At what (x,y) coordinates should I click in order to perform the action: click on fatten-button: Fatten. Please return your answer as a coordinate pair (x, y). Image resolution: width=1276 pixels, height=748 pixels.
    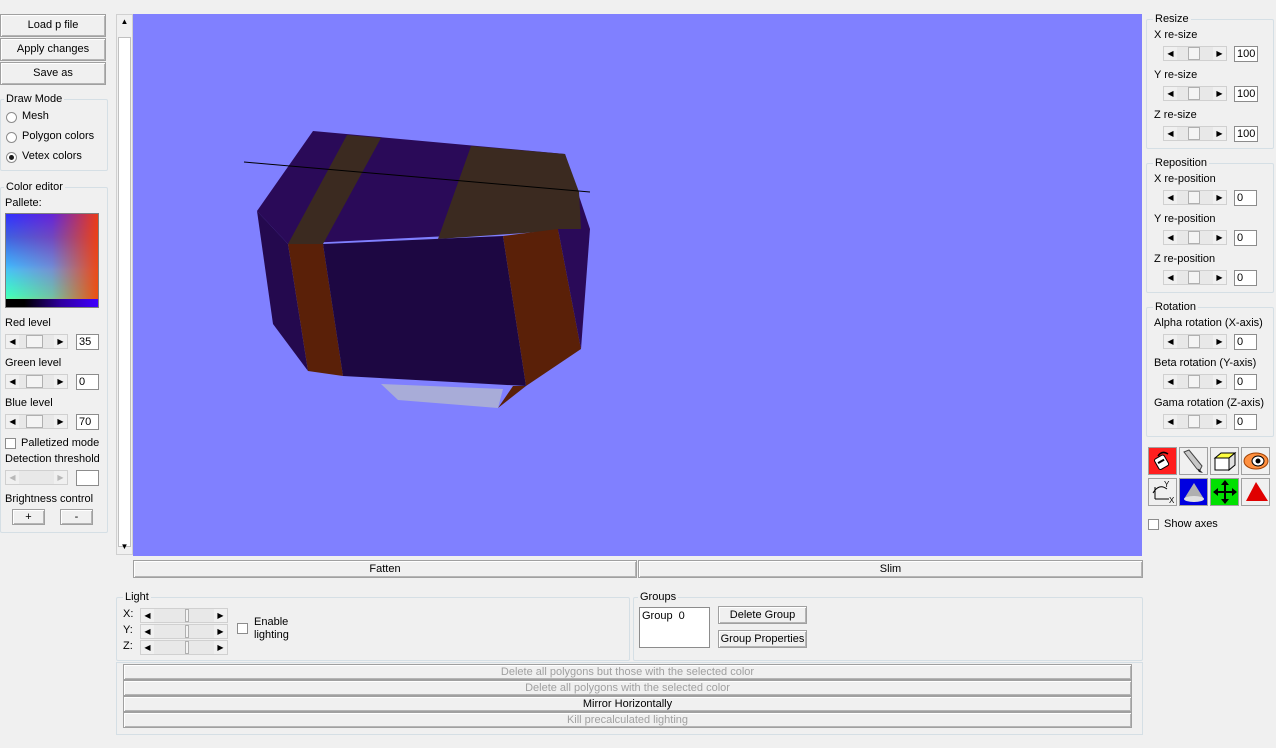
    Looking at the image, I should click on (385, 569).